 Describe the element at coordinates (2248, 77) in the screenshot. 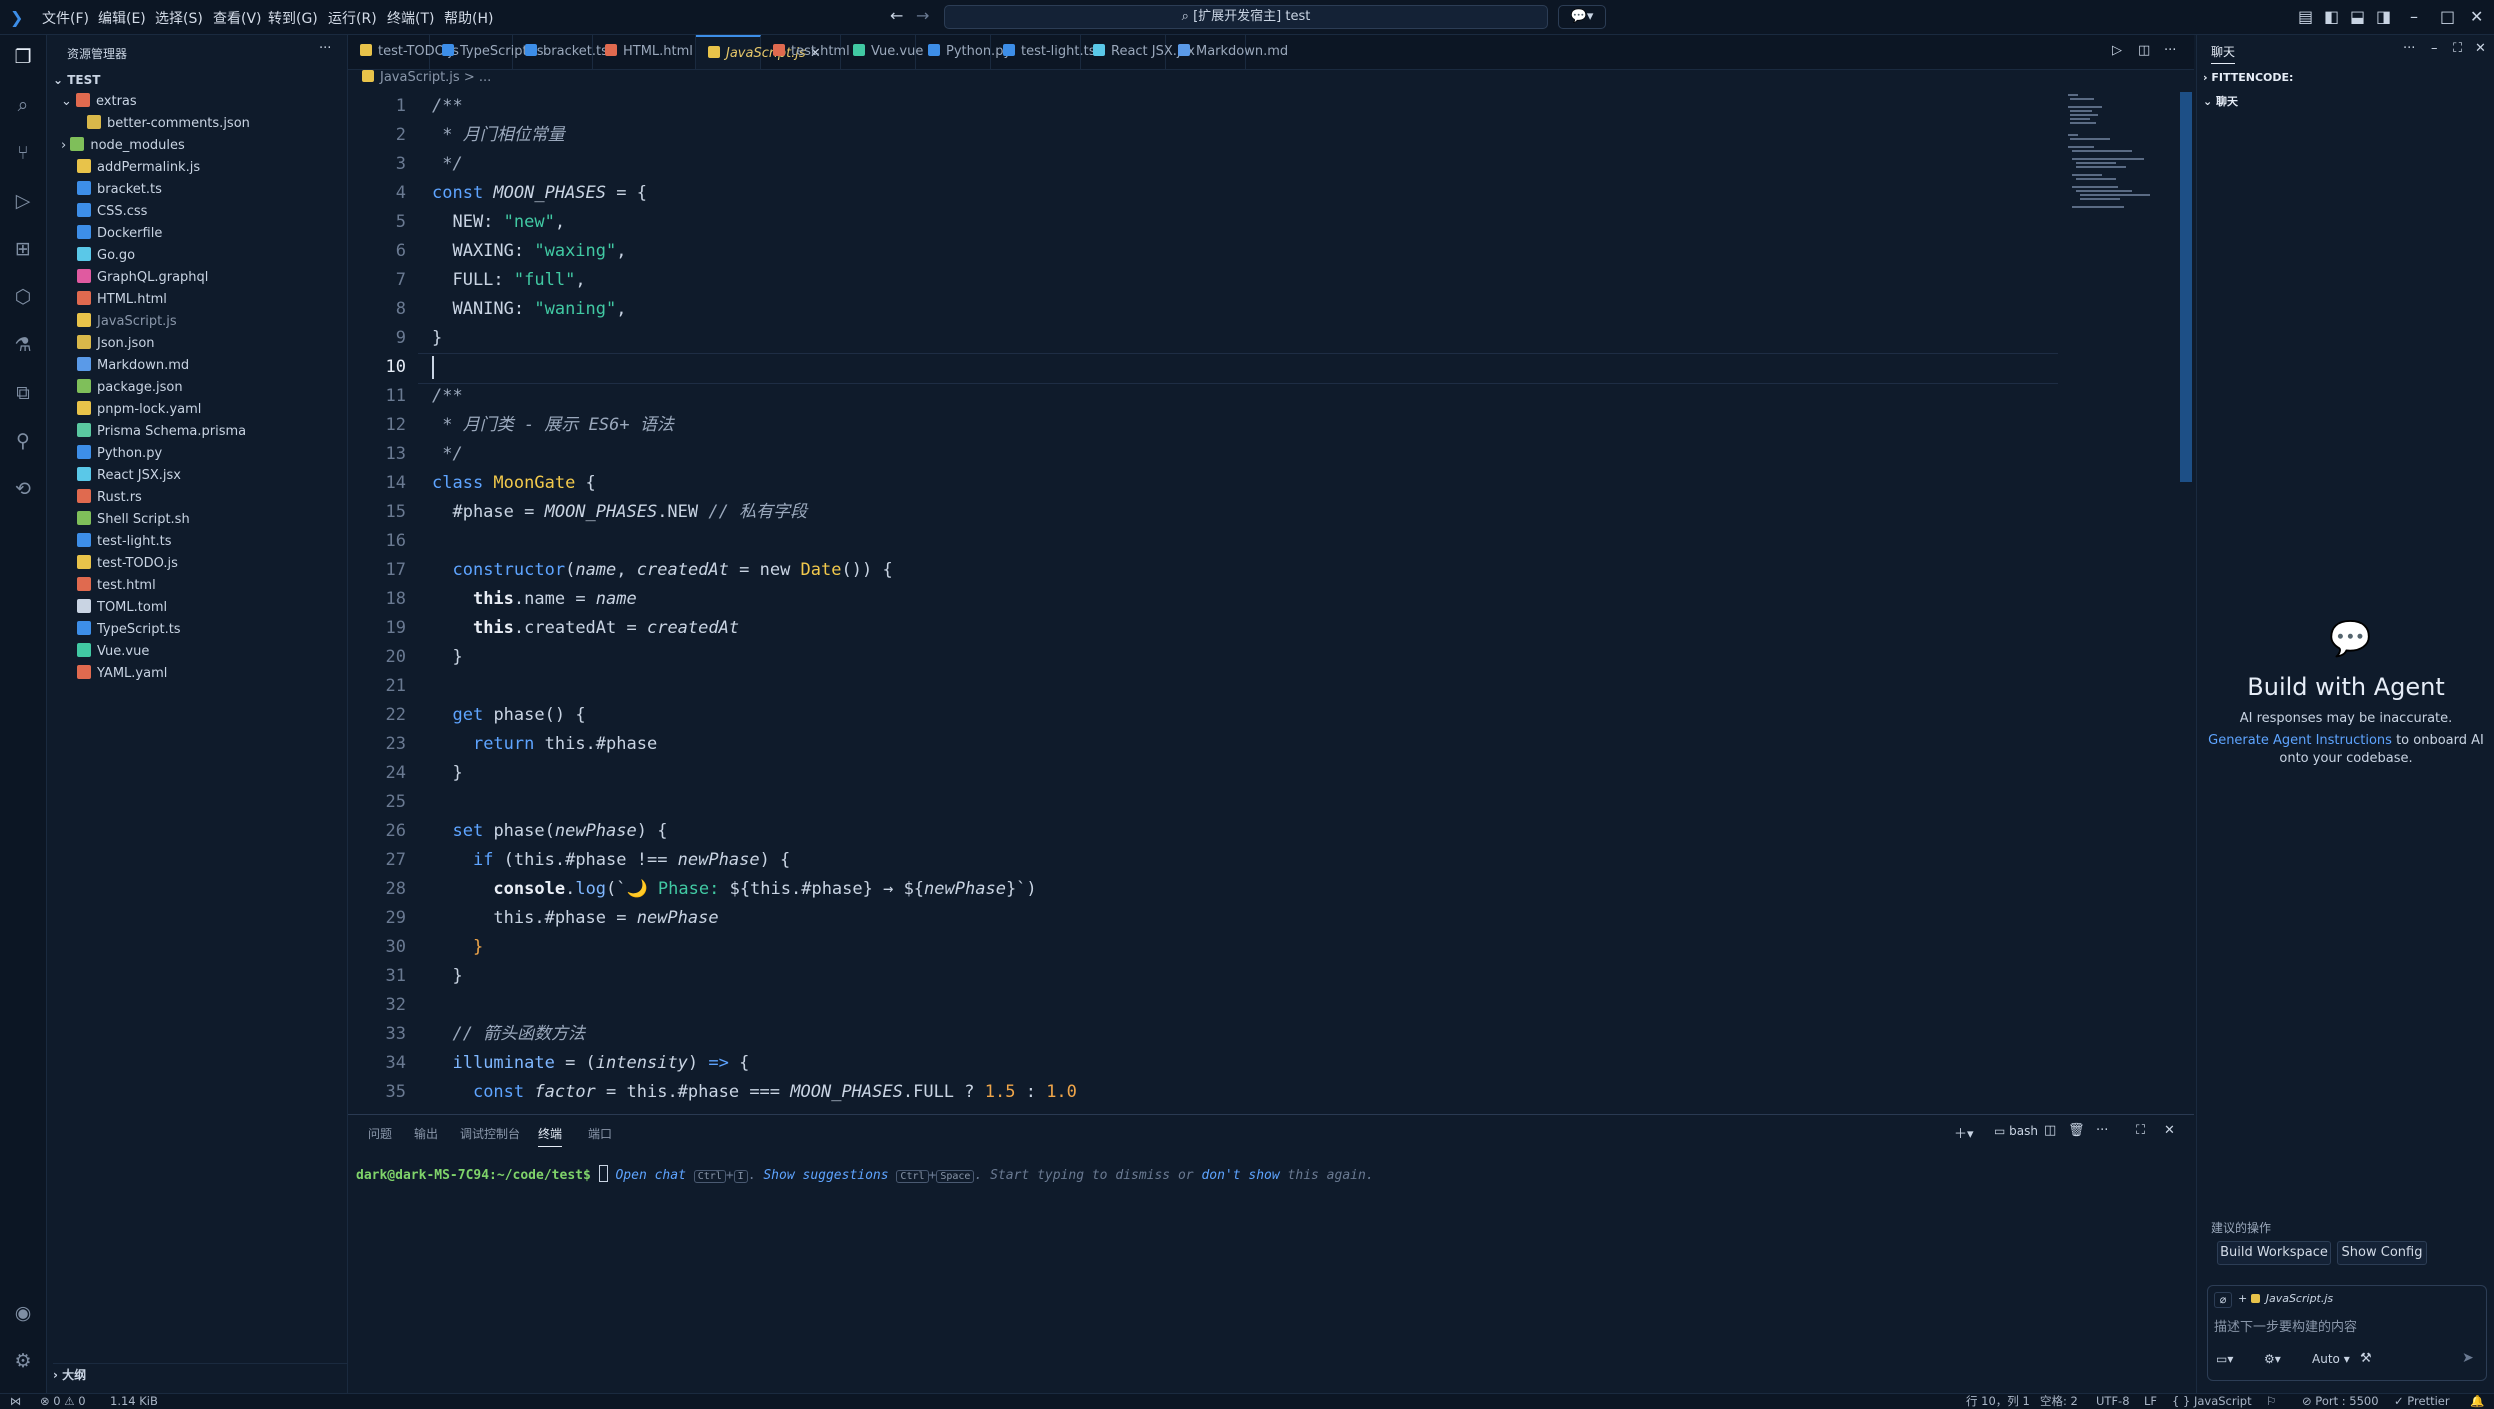

I see `fittencode-section: › FITTENCODE:` at that location.